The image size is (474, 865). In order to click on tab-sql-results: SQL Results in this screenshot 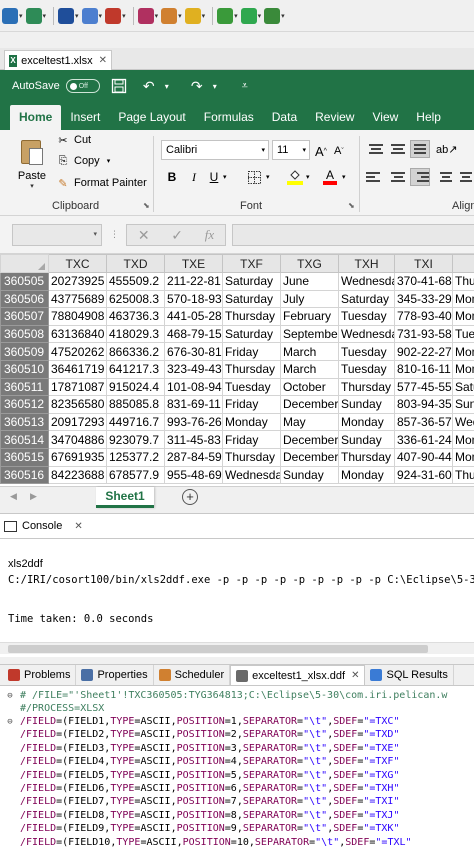, I will do `click(409, 675)`.